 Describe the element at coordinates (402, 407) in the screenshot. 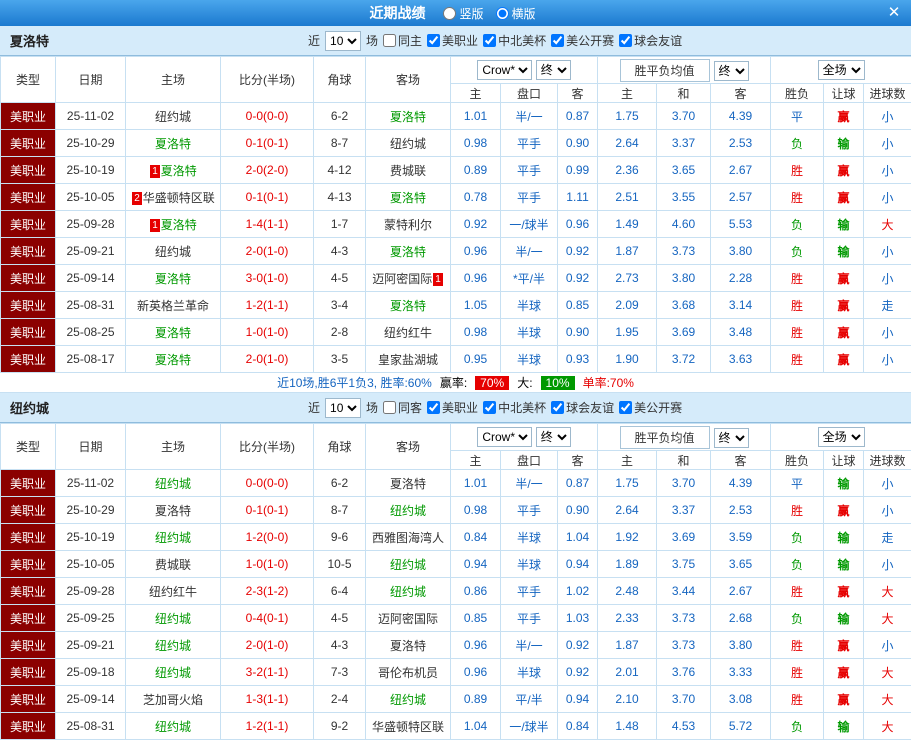

I see `same-venue-checkbox: 同客` at that location.